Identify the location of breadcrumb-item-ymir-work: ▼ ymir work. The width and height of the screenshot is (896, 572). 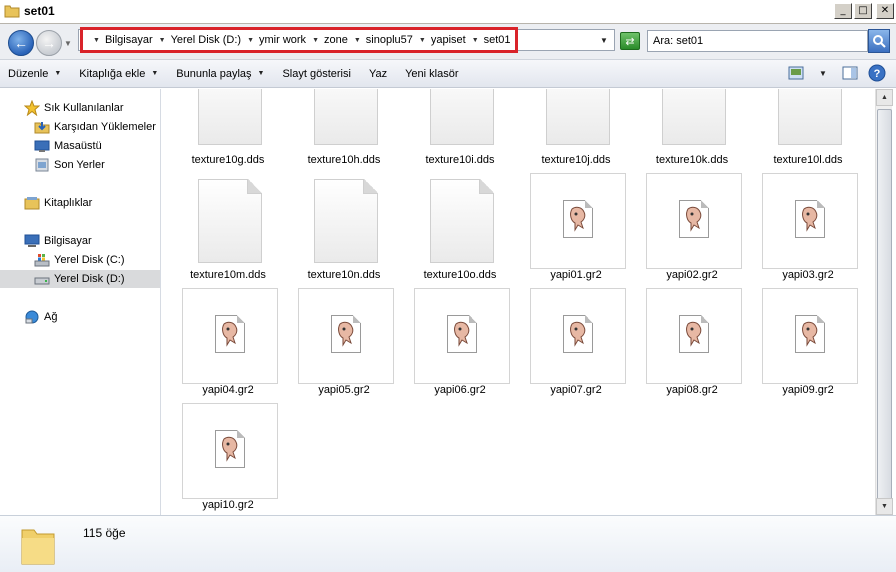
(279, 40).